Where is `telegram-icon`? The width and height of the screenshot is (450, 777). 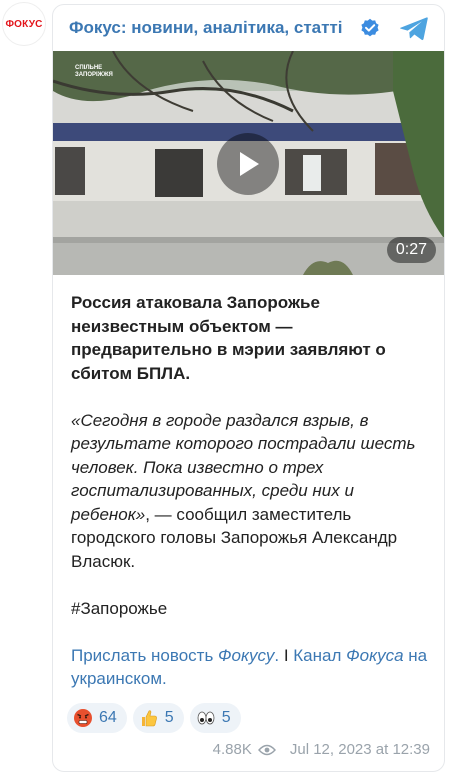
telegram-icon is located at coordinates (414, 29).